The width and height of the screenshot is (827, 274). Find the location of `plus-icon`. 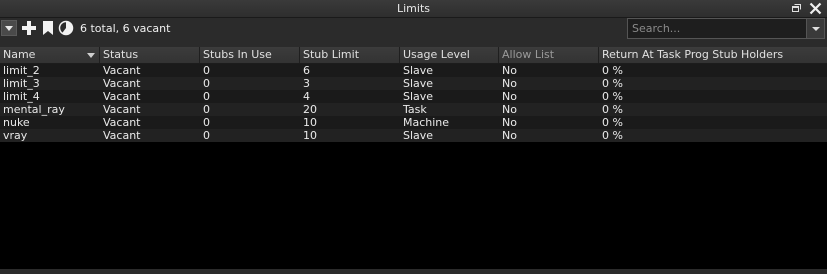

plus-icon is located at coordinates (29, 28).